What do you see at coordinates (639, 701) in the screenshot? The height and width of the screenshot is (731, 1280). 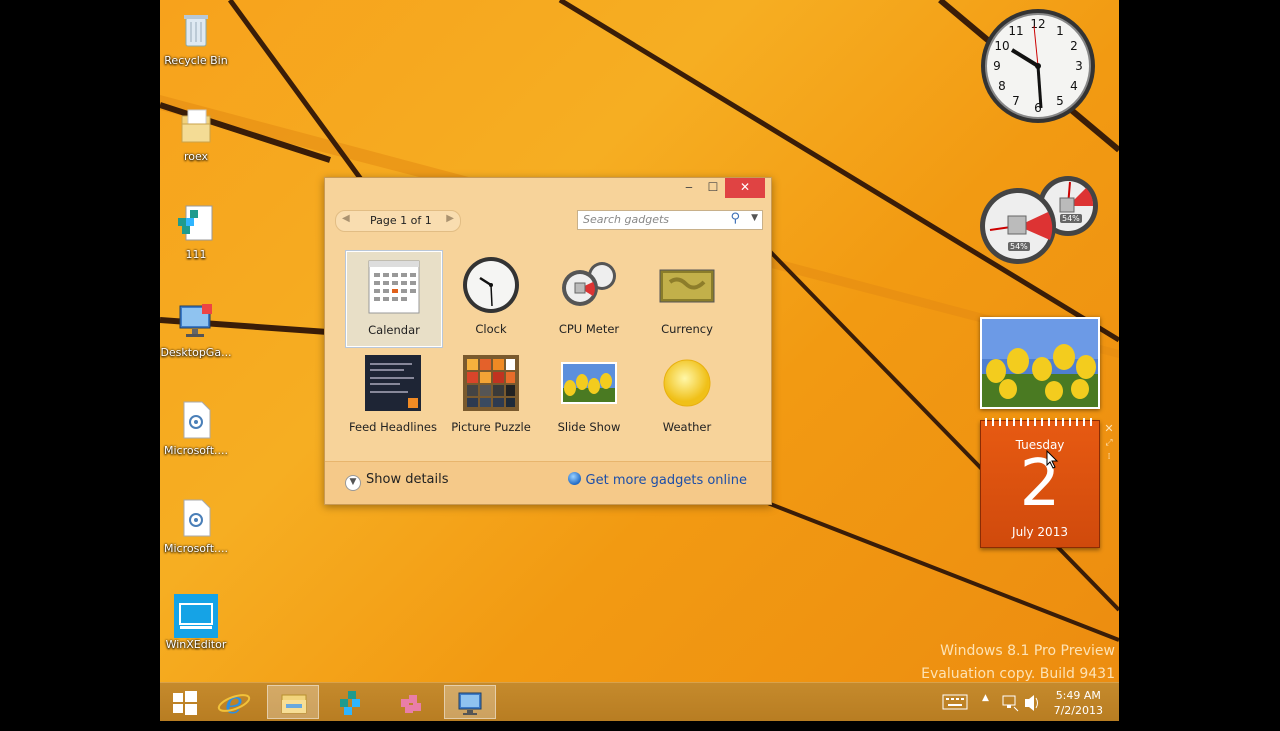 I see `taskbar: e ▲ 5:49 AM 7/2/2013` at bounding box center [639, 701].